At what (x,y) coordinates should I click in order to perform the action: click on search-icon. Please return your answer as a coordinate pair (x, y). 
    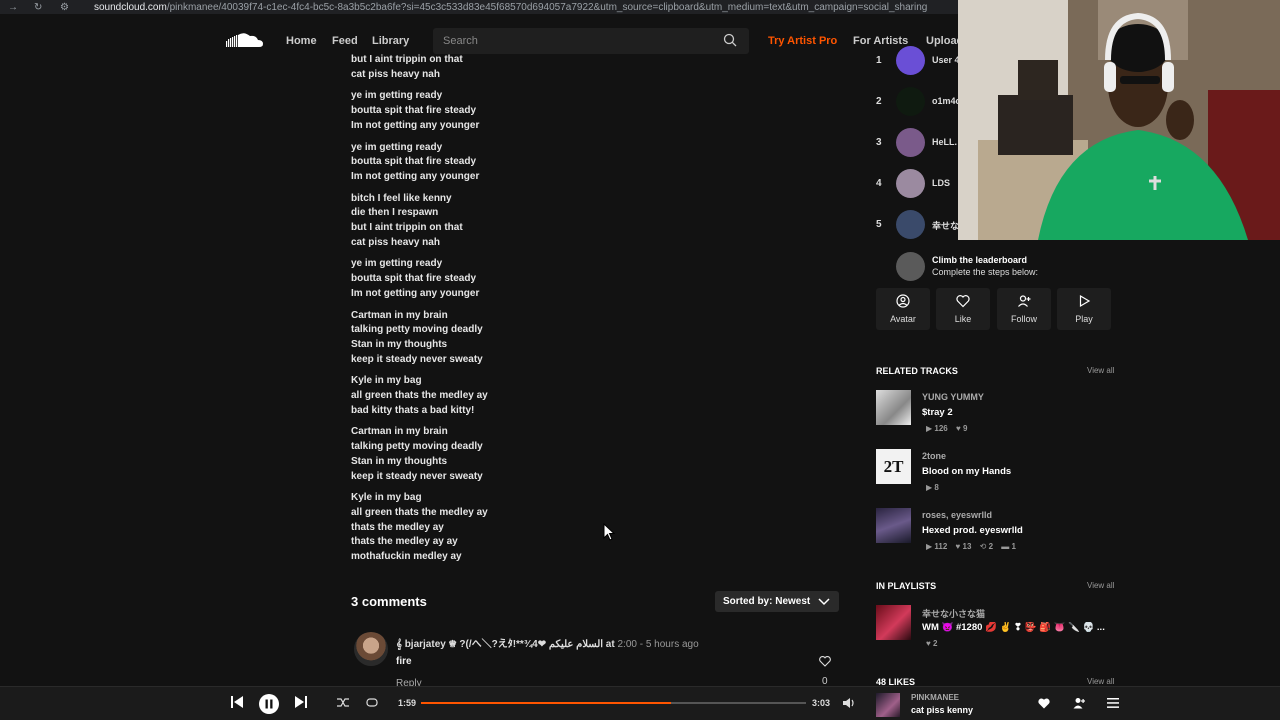
    Looking at the image, I should click on (730, 40).